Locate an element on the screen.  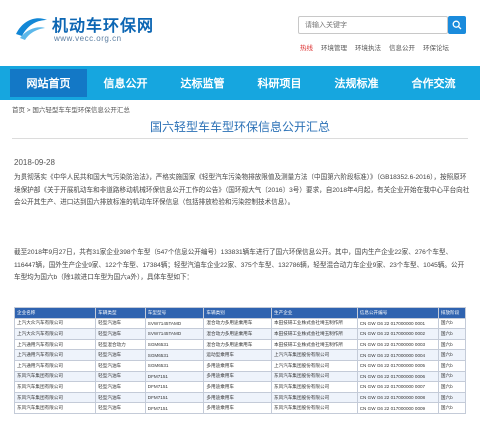
table-cell: SVW7145TAMD is located at coordinates (174, 323).